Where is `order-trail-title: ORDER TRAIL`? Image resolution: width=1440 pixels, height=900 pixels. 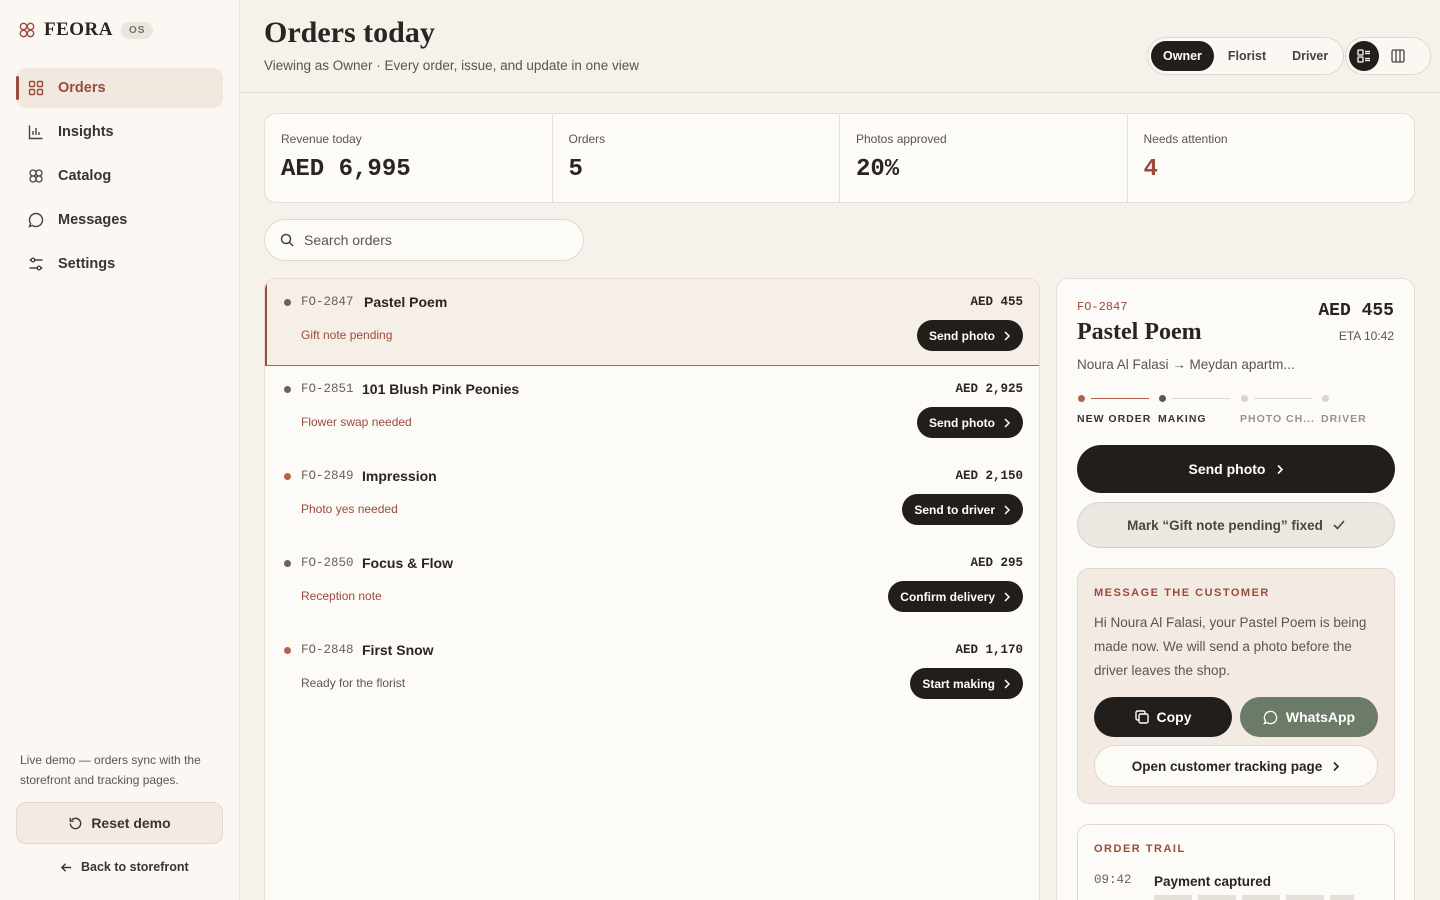
order-trail-title: ORDER TRAIL is located at coordinates (1140, 849).